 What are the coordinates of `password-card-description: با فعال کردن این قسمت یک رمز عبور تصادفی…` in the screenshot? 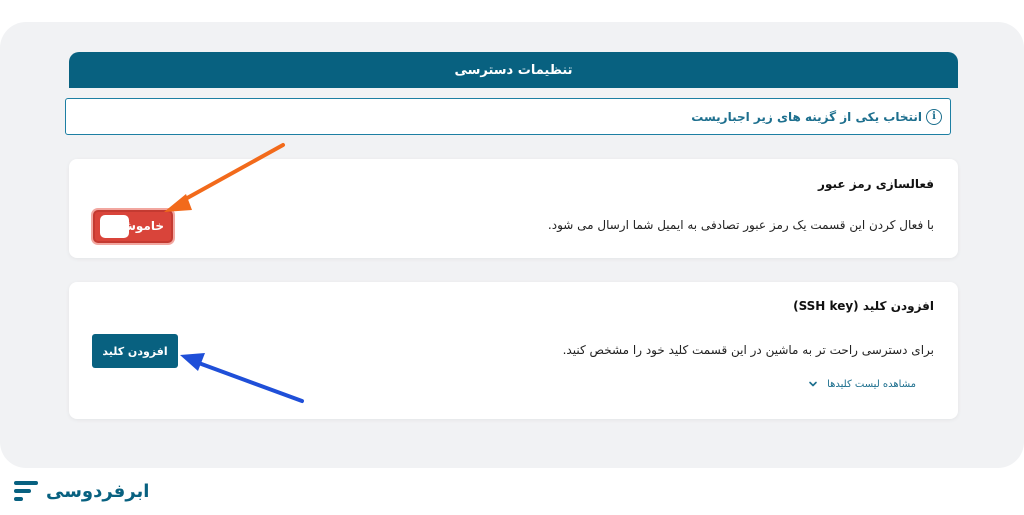 It's located at (740, 225).